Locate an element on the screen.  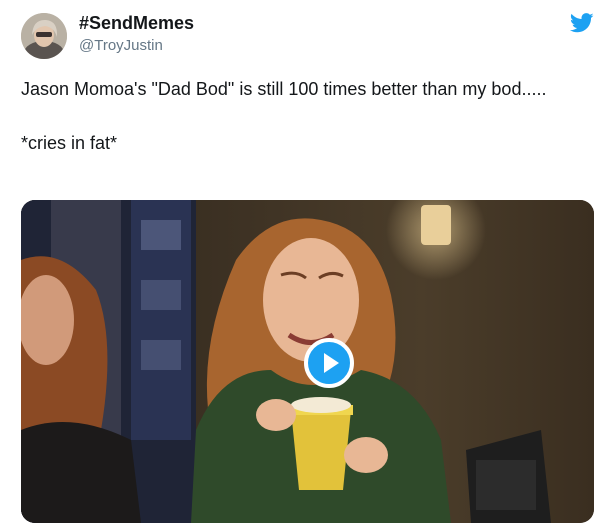
avatar is located at coordinates (44, 36).